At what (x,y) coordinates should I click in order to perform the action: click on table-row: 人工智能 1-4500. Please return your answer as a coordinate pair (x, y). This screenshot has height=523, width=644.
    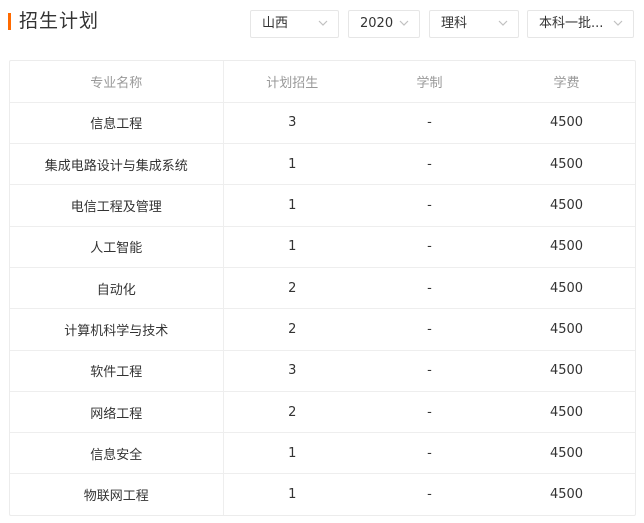
    Looking at the image, I should click on (322, 247).